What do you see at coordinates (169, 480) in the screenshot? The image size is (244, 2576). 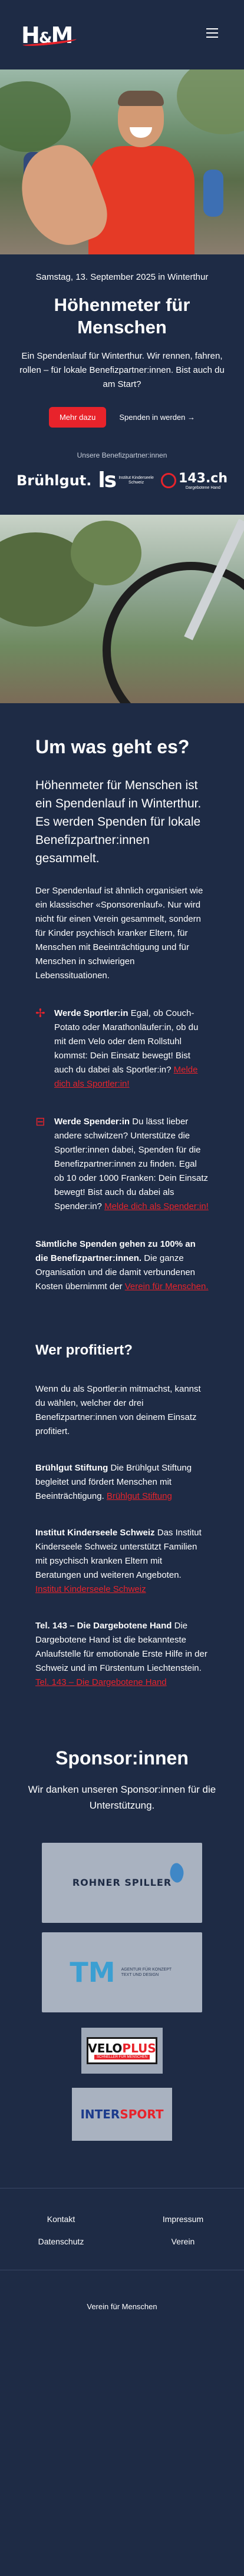 I see `circle-icon` at bounding box center [169, 480].